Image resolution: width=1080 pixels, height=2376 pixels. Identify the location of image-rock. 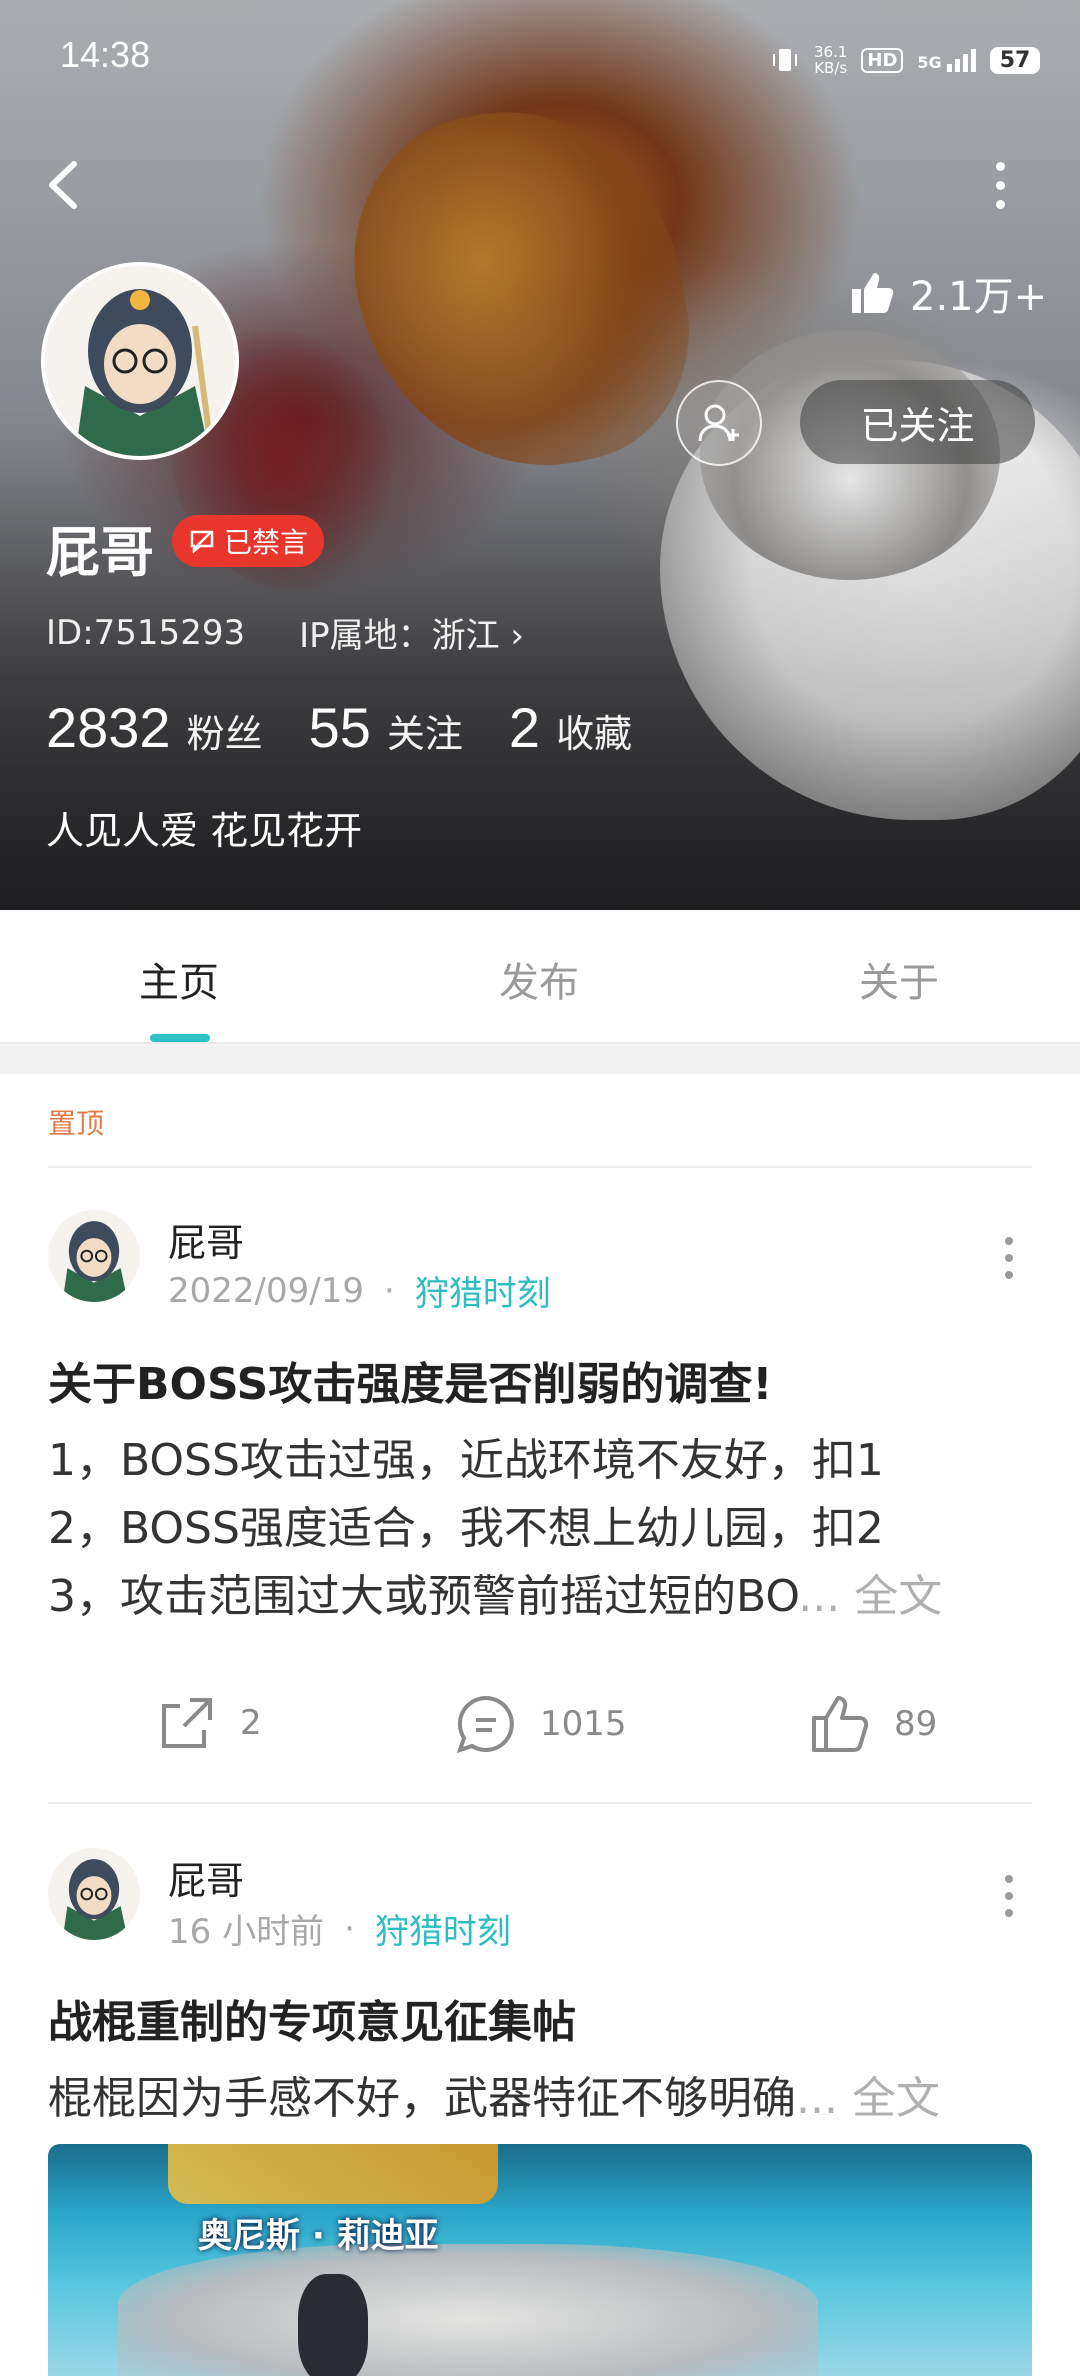
(468, 2310).